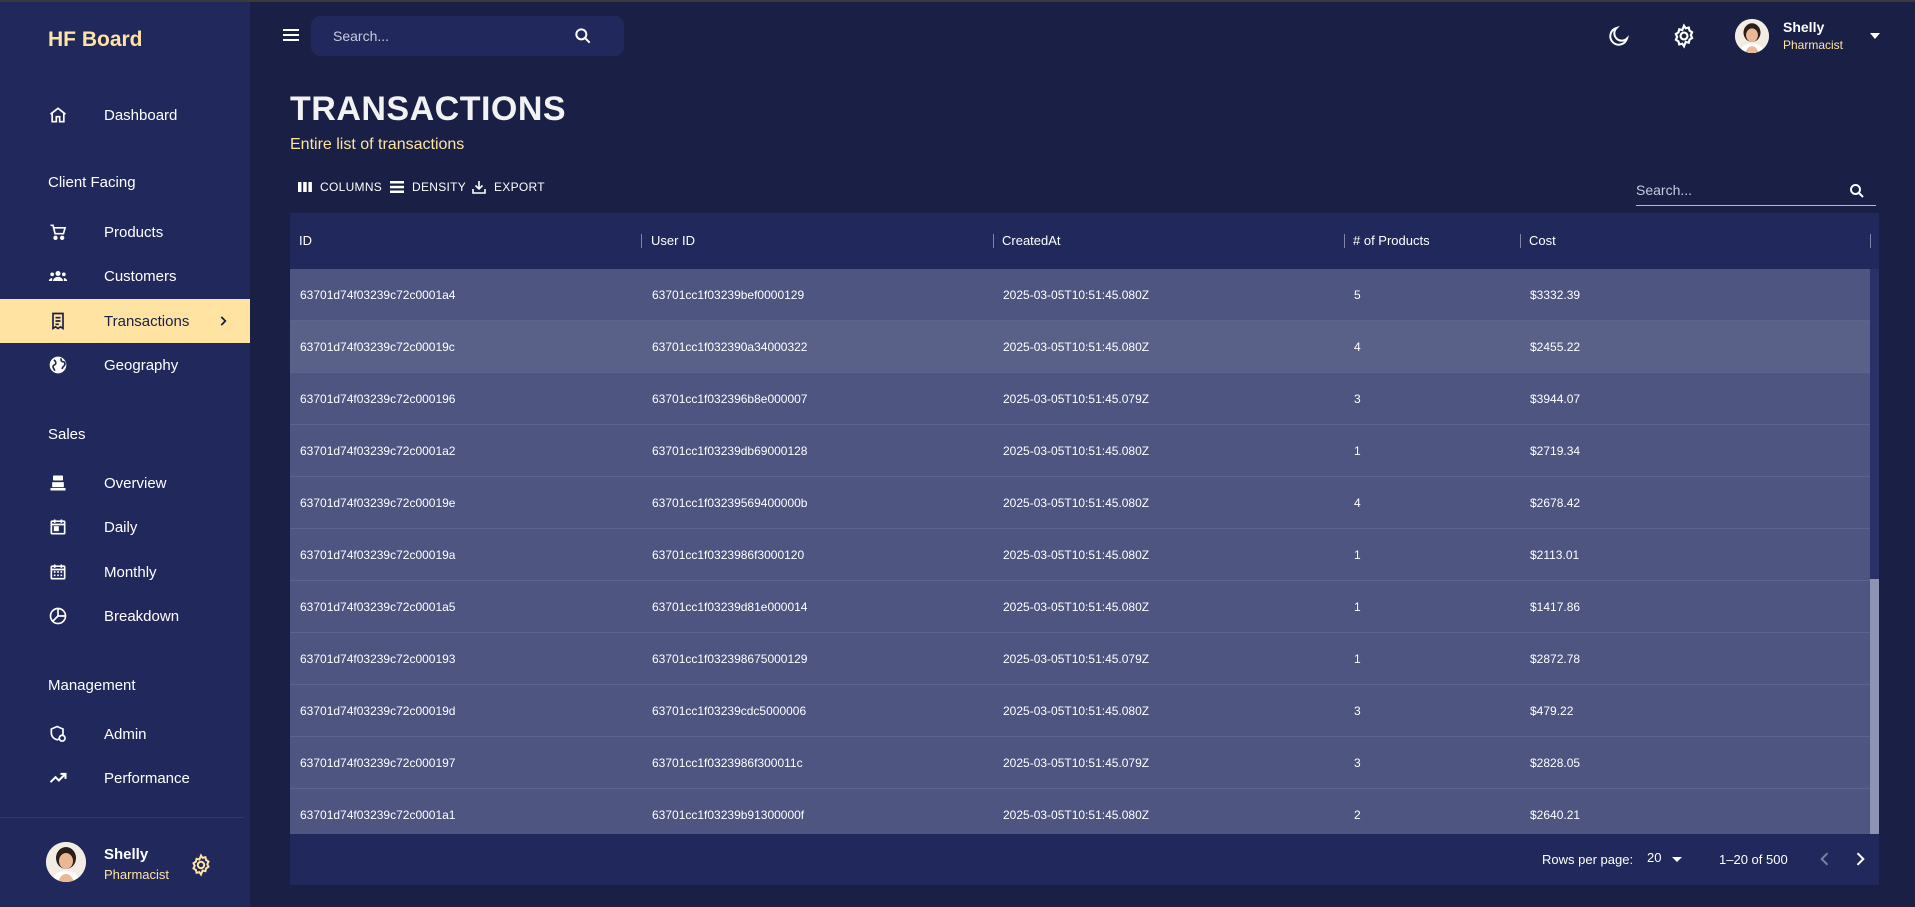 The width and height of the screenshot is (1915, 907). Describe the element at coordinates (1860, 859) in the screenshot. I see `chevron-right-icon` at that location.